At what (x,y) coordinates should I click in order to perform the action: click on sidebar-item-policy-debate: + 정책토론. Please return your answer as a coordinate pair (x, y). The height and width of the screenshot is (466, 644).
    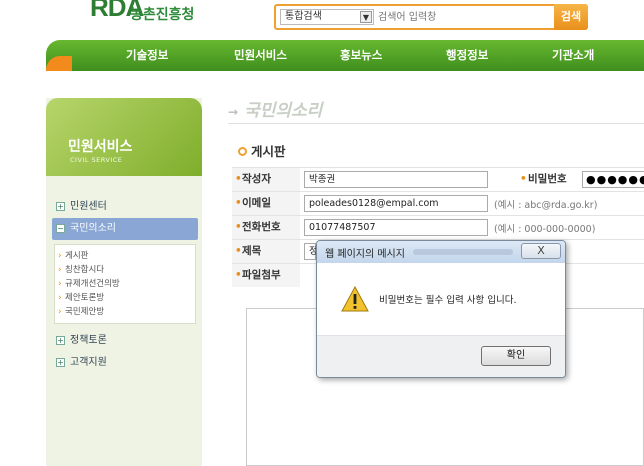
    Looking at the image, I should click on (125, 341).